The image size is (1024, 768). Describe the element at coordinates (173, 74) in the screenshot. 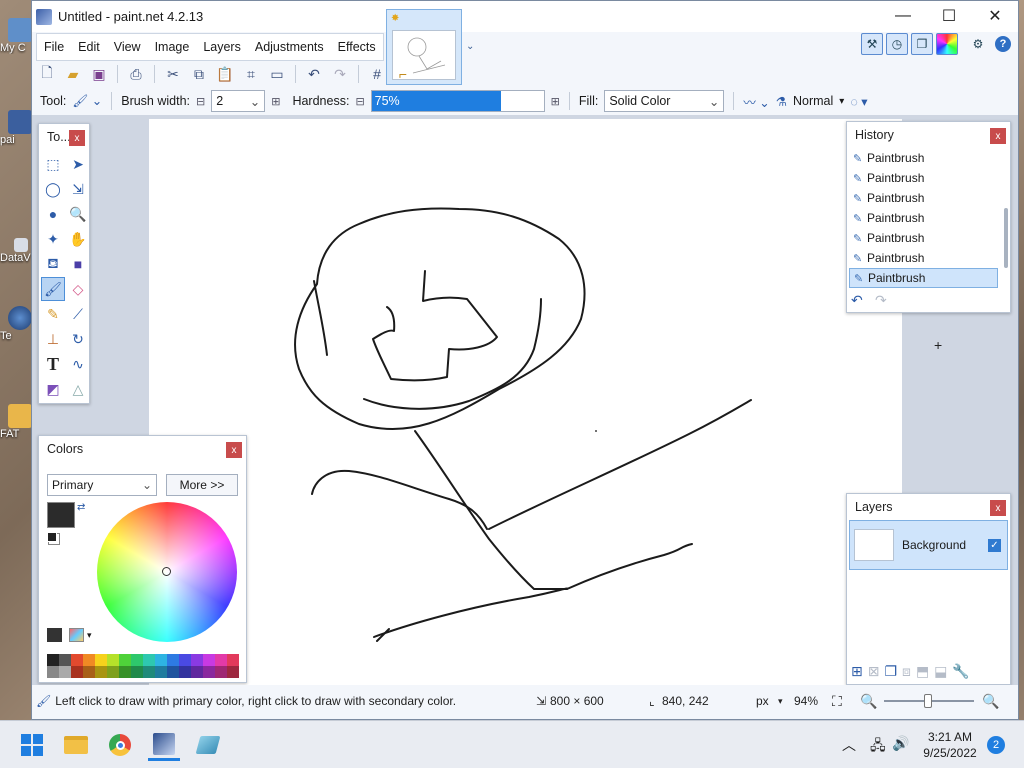

I see `cut-icon: ✂` at that location.